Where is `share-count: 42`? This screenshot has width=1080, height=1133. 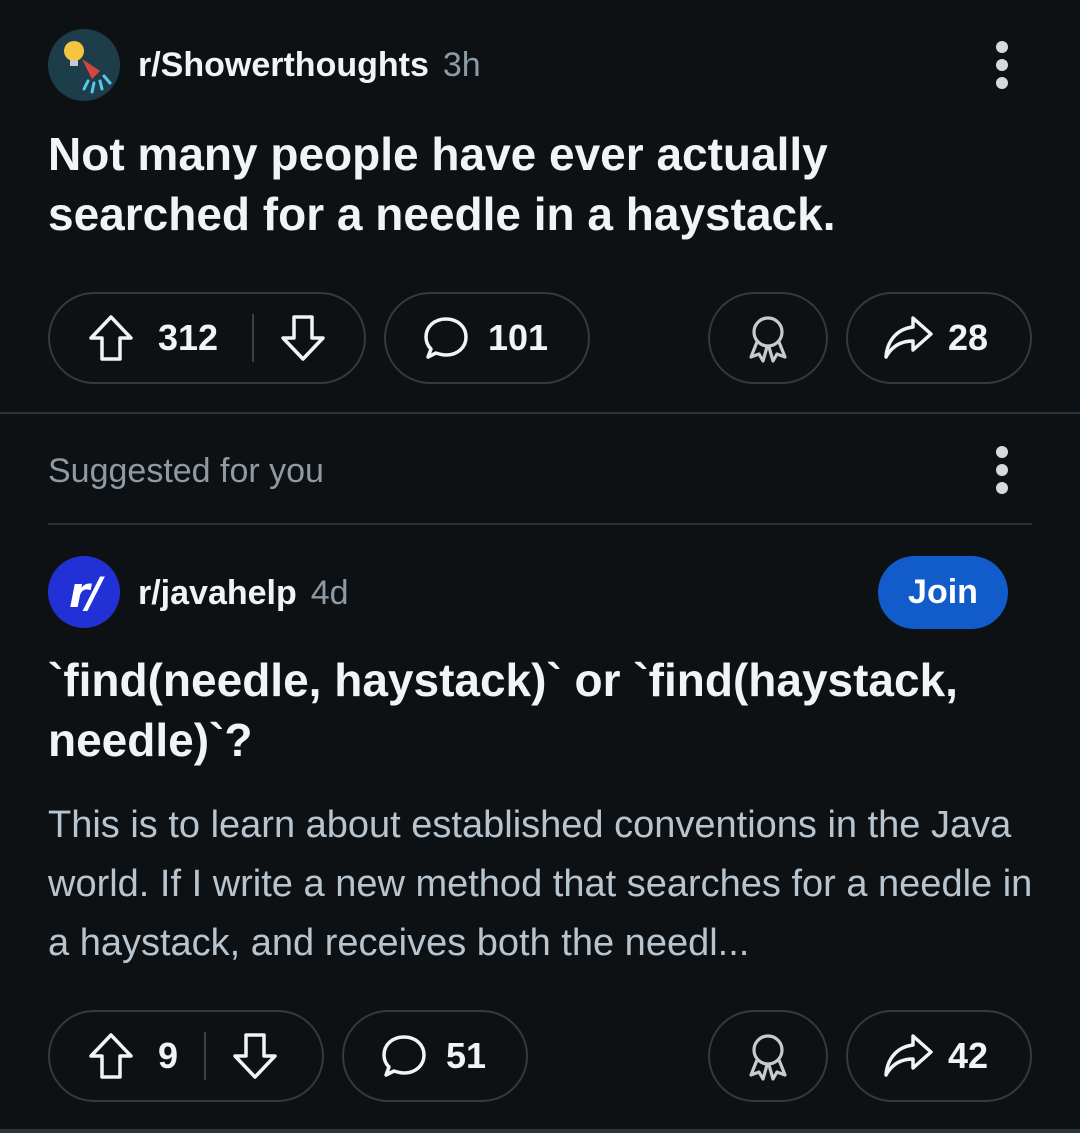 share-count: 42 is located at coordinates (968, 1055).